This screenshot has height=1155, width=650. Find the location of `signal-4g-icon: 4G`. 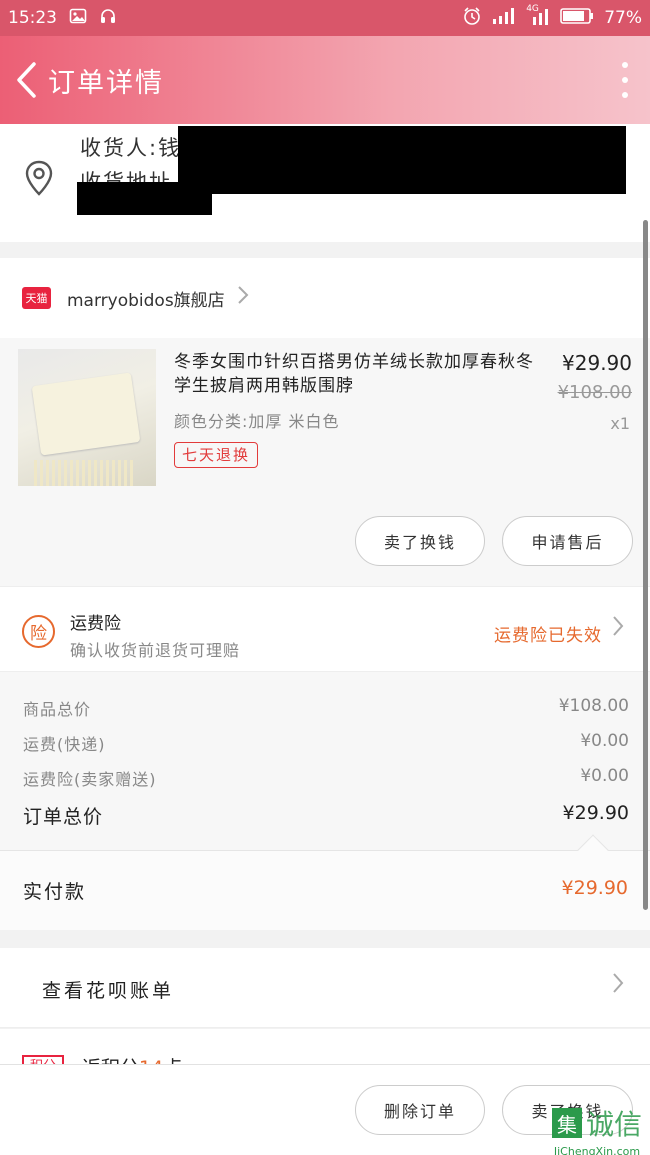

signal-4g-icon: 4G is located at coordinates (538, 16).